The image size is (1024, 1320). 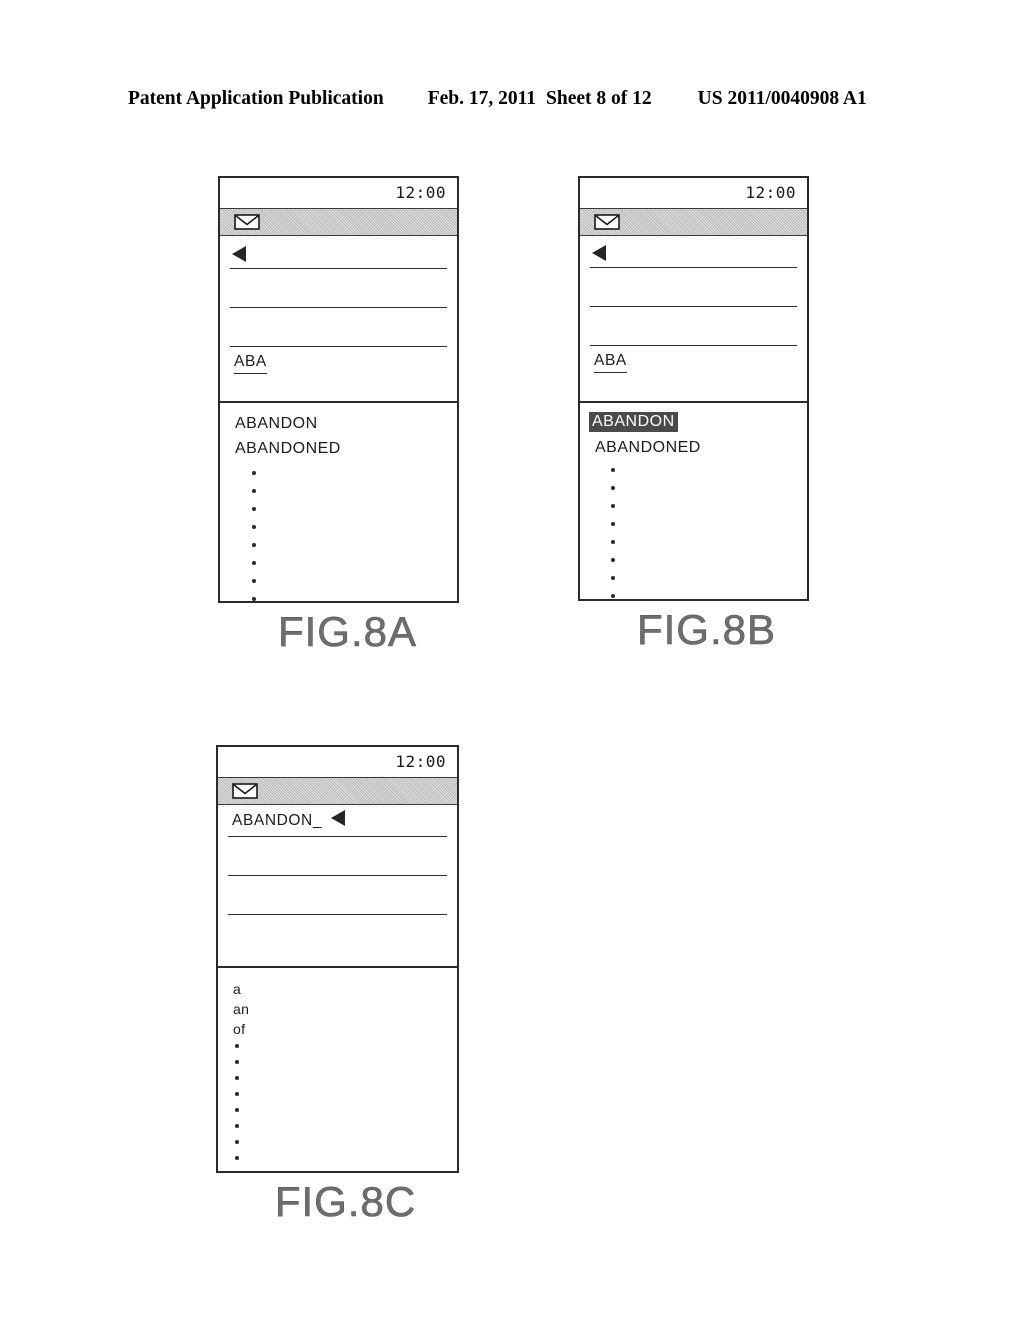 I want to click on figure-caption: FIG.8A, so click(x=347, y=631).